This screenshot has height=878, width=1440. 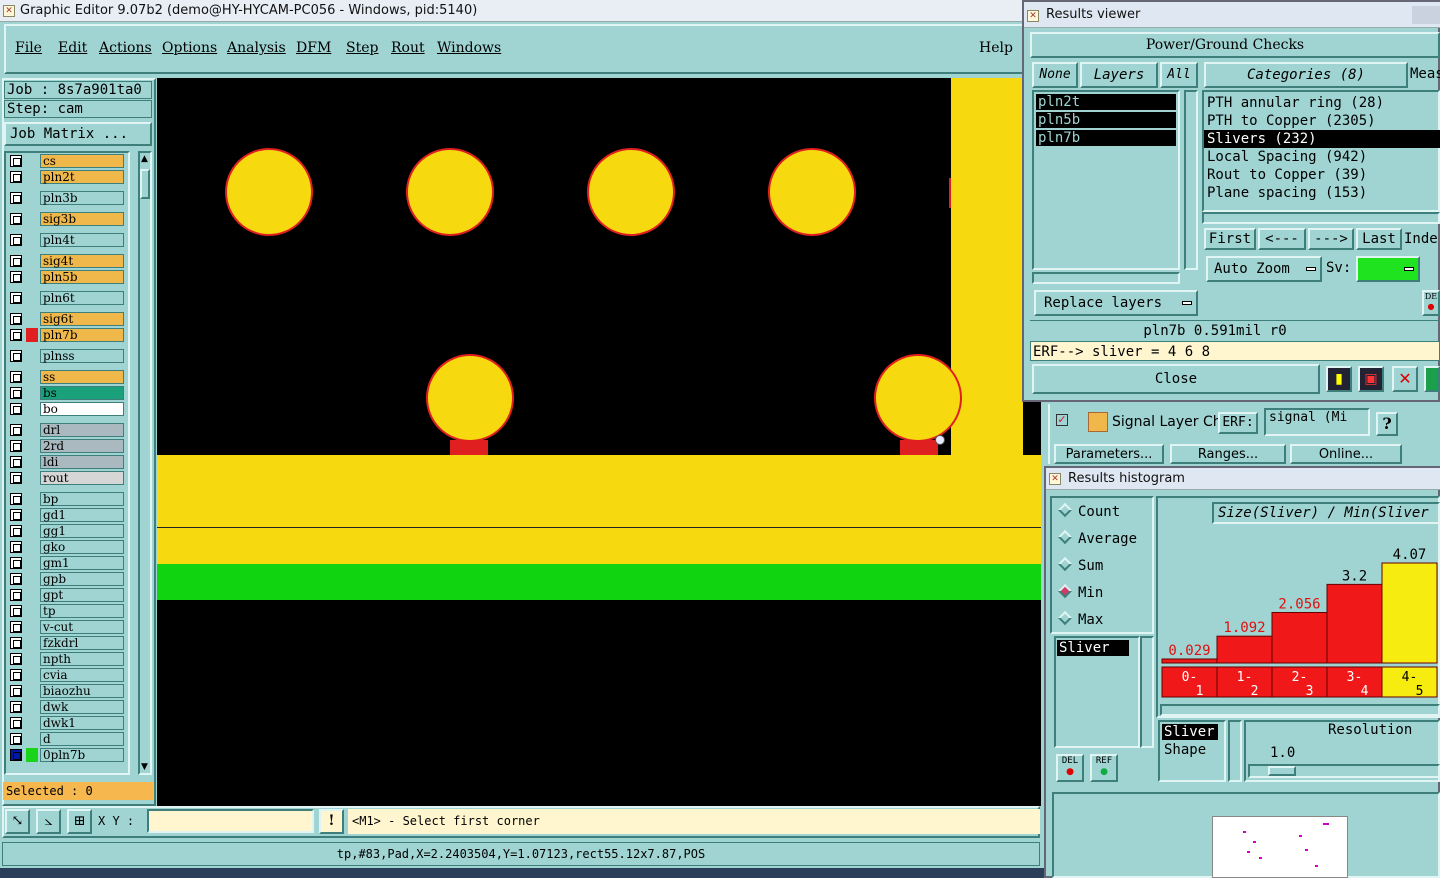 I want to click on layer-row-bp: bp, so click(x=66, y=499).